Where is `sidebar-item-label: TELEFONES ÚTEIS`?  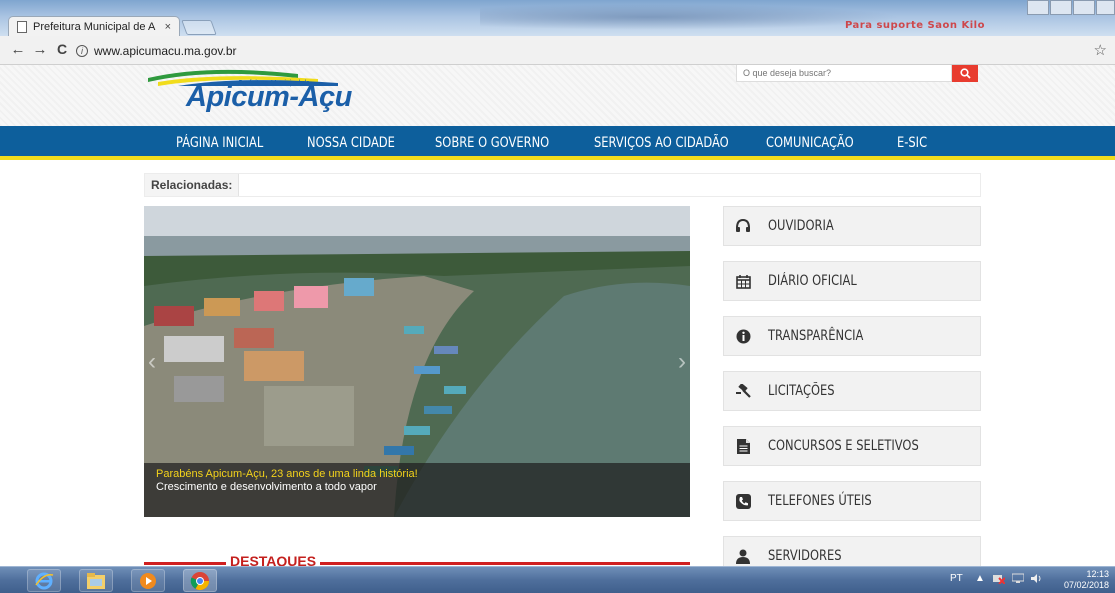 sidebar-item-label: TELEFONES ÚTEIS is located at coordinates (820, 501).